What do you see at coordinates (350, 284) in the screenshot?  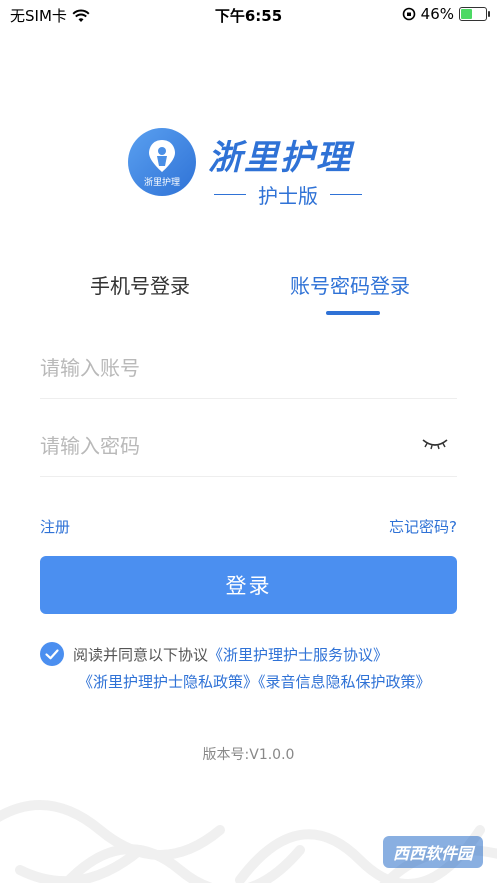 I see `tab-account-login: 账号密码登录` at bounding box center [350, 284].